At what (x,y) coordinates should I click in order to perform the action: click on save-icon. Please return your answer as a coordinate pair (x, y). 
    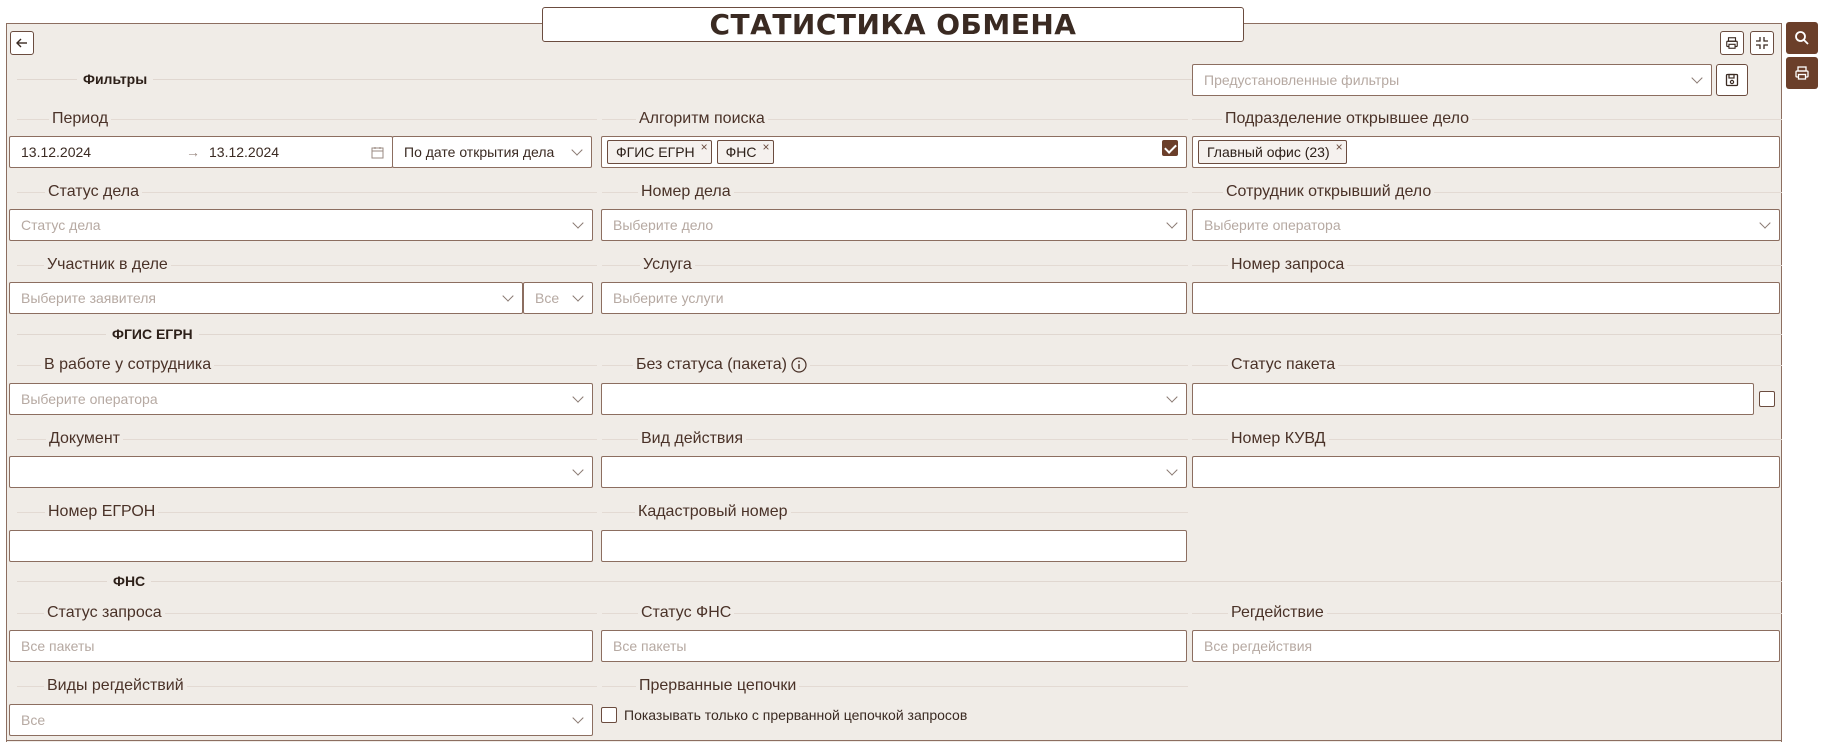
    Looking at the image, I should click on (1732, 80).